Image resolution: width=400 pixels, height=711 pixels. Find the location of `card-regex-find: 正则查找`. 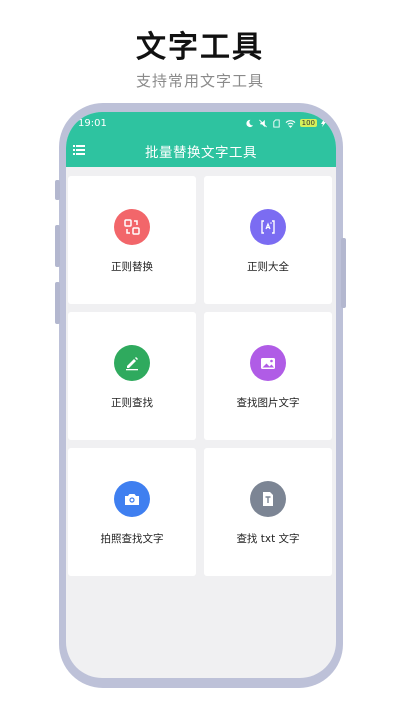

card-regex-find: 正则查找 is located at coordinates (132, 376).